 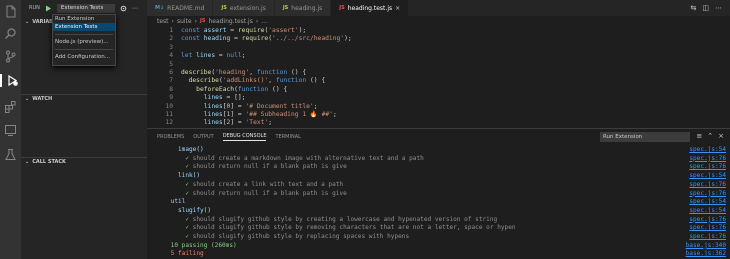 I want to click on line-number: 4, so click(x=160, y=56).